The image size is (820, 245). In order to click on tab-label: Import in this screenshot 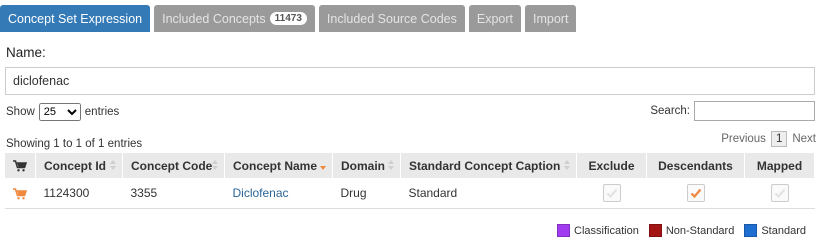, I will do `click(551, 18)`.